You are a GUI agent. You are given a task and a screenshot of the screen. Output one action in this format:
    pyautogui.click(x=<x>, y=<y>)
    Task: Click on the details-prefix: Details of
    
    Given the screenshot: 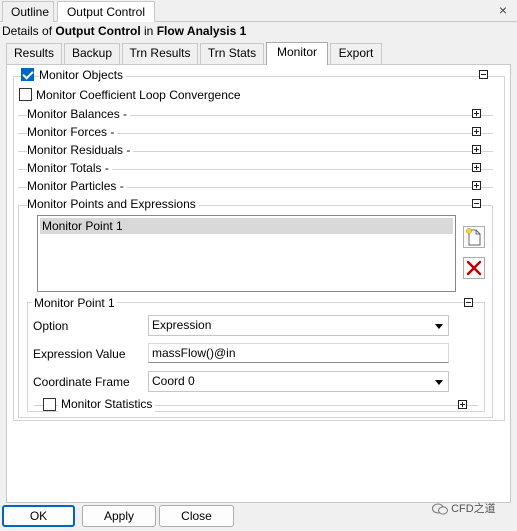 What is the action you would take?
    pyautogui.click(x=29, y=31)
    